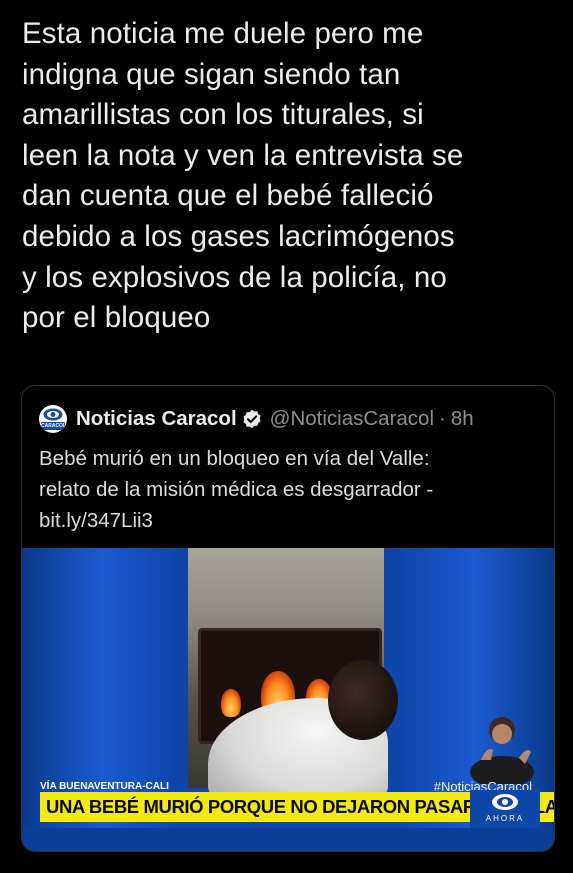  I want to click on avatar: CARACOL, so click(53, 419).